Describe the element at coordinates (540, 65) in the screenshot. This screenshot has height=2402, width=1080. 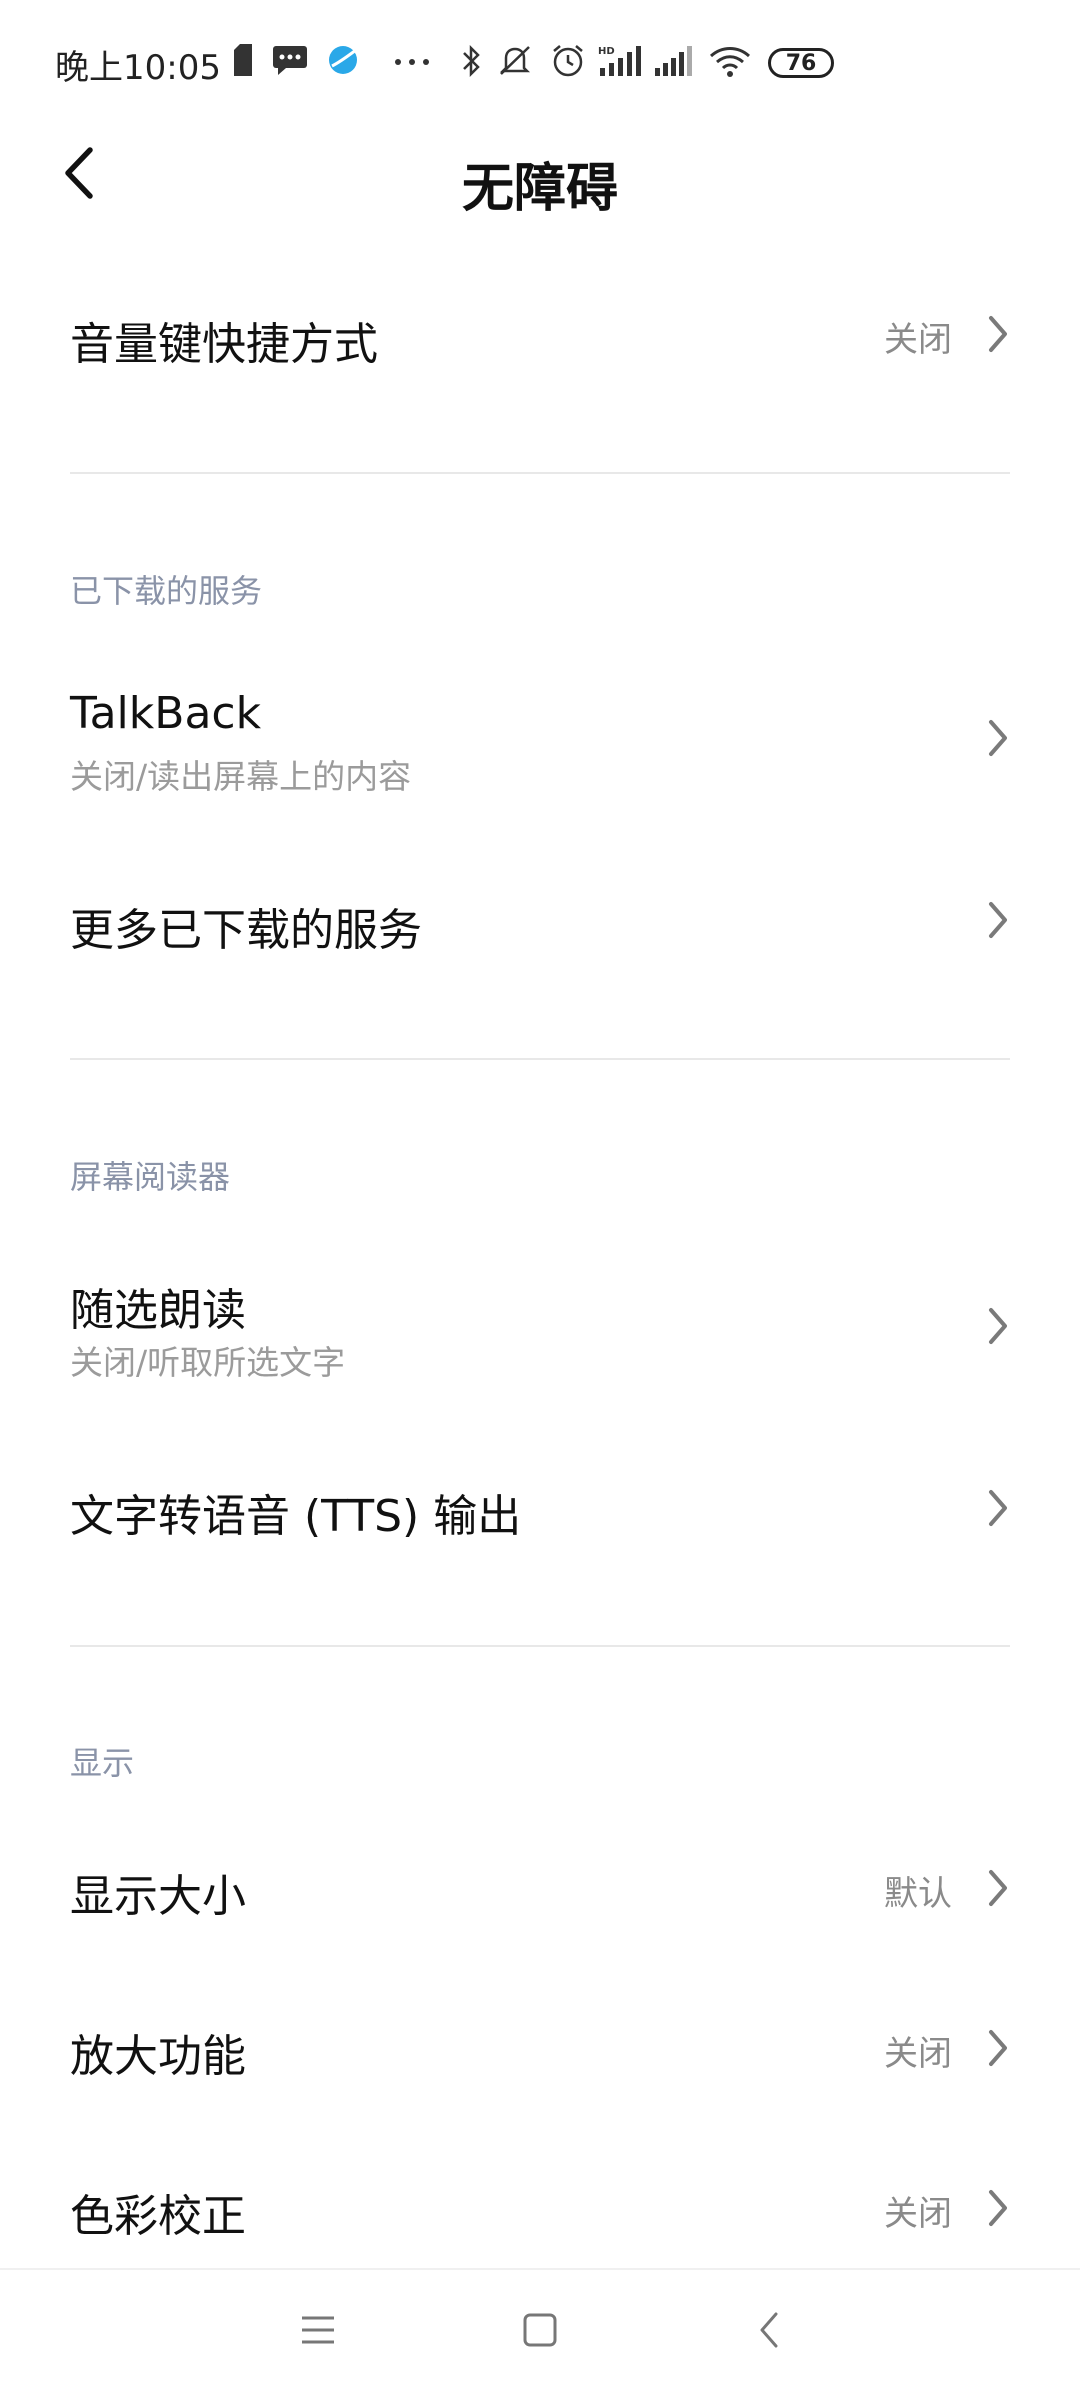
I see `status-bar: 晚上10:05 HD 76` at that location.